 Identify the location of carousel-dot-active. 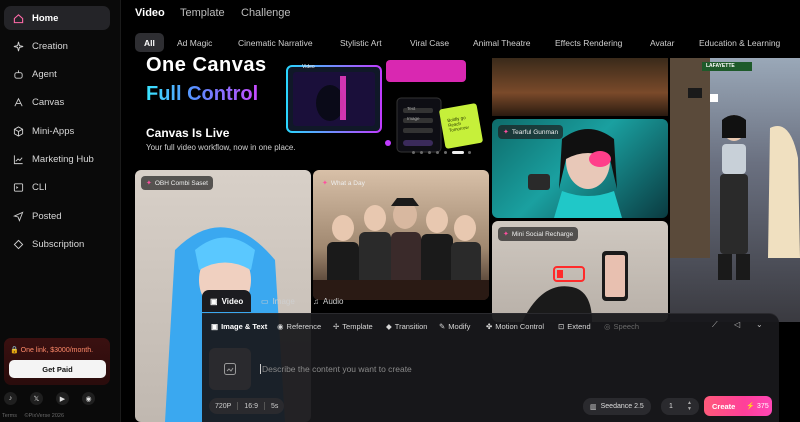
(458, 152).